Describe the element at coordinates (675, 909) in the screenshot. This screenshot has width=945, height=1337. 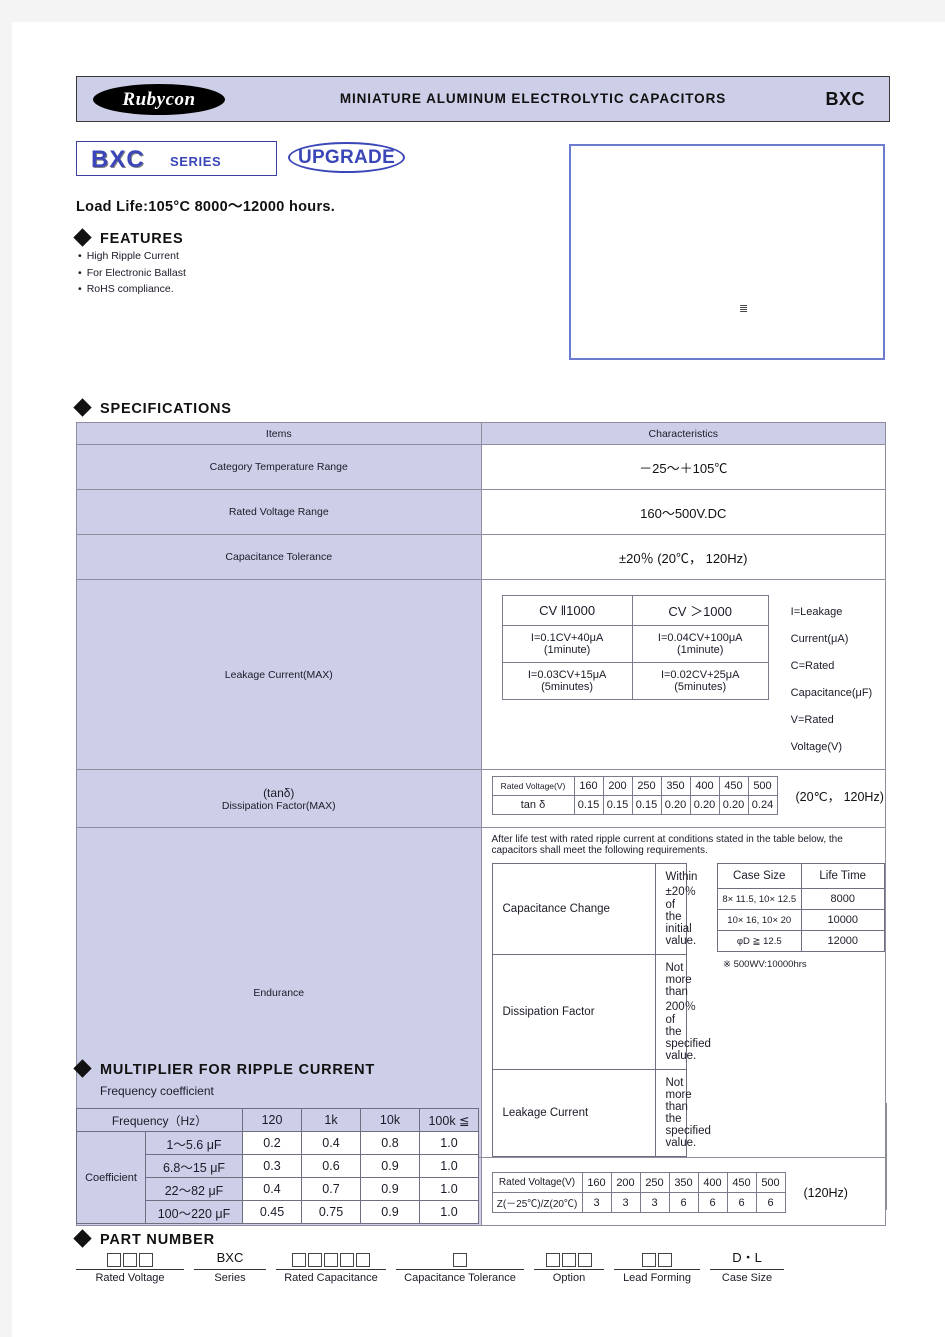
I see `criterion-requirement: Within ±20％ of the initial value.` at that location.